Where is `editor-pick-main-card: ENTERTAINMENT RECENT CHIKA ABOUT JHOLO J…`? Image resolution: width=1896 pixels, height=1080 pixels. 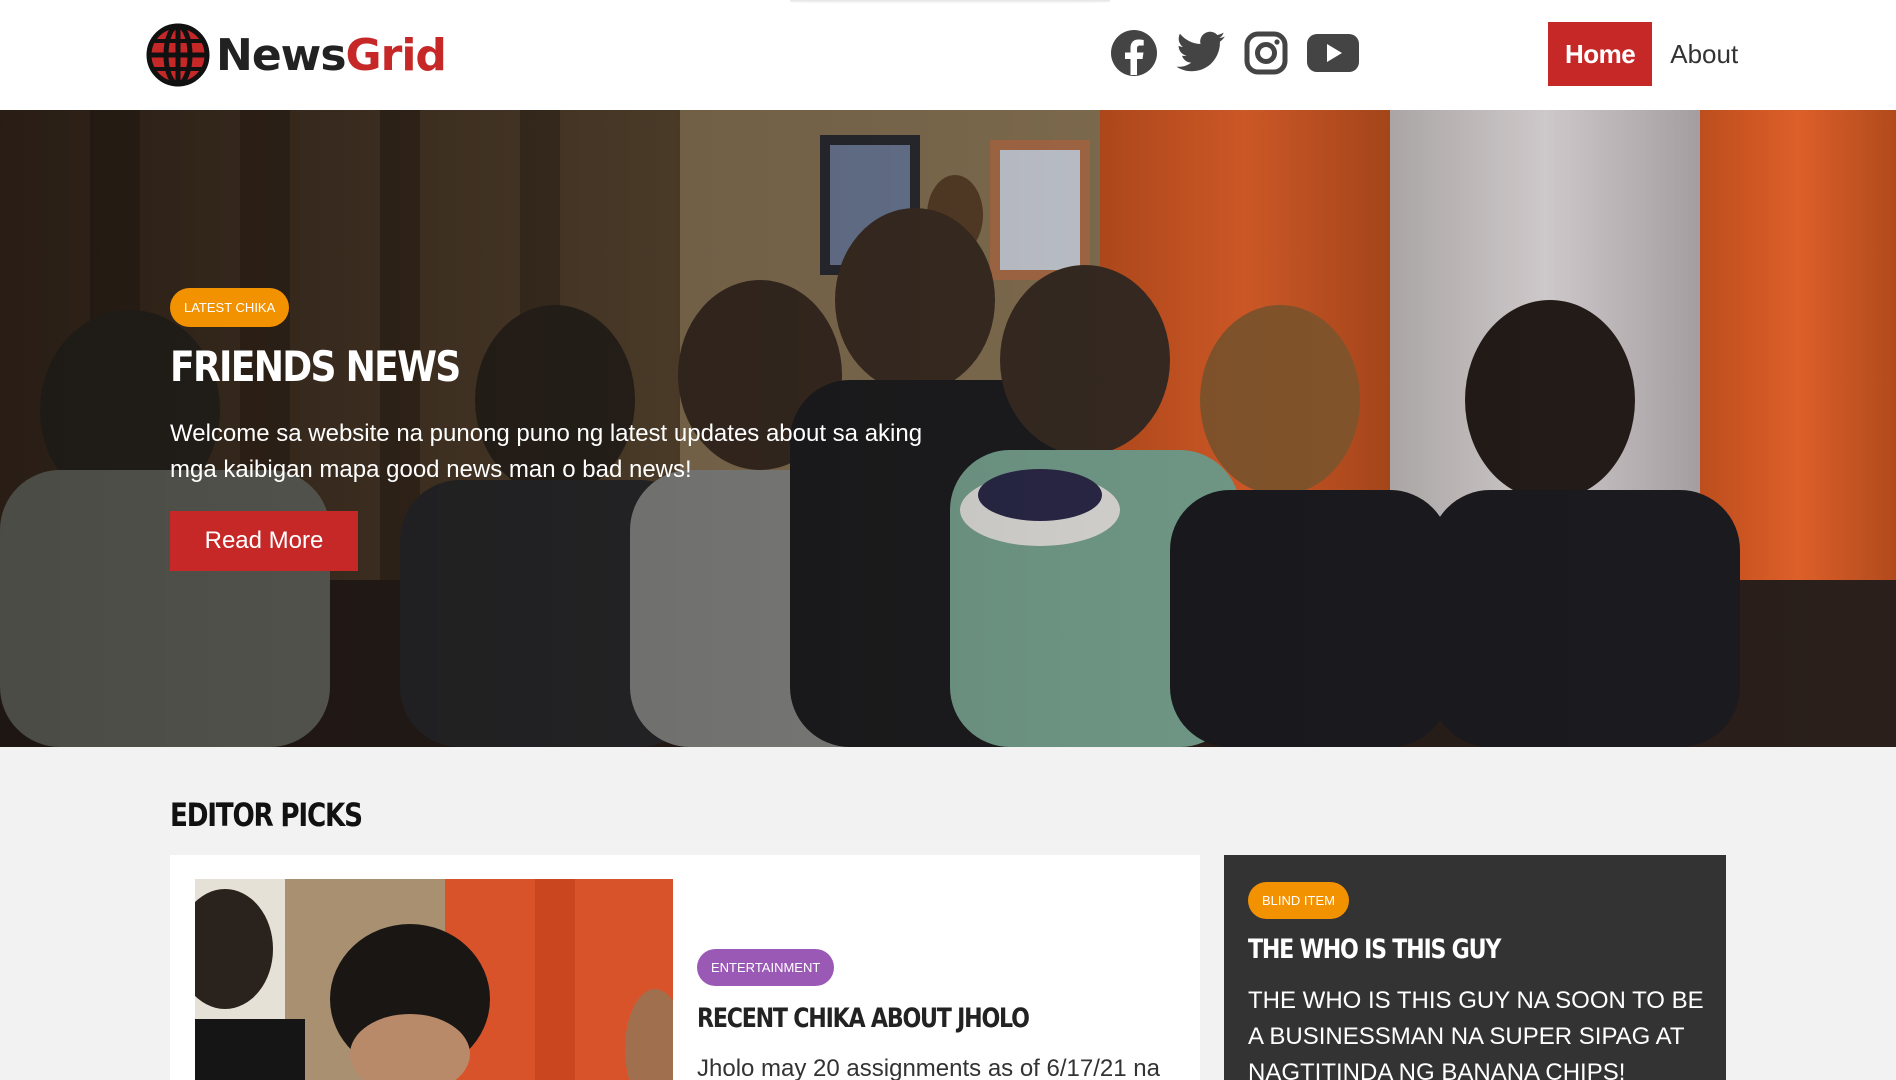 editor-pick-main-card: ENTERTAINMENT RECENT CHIKA ABOUT JHOLO J… is located at coordinates (685, 967).